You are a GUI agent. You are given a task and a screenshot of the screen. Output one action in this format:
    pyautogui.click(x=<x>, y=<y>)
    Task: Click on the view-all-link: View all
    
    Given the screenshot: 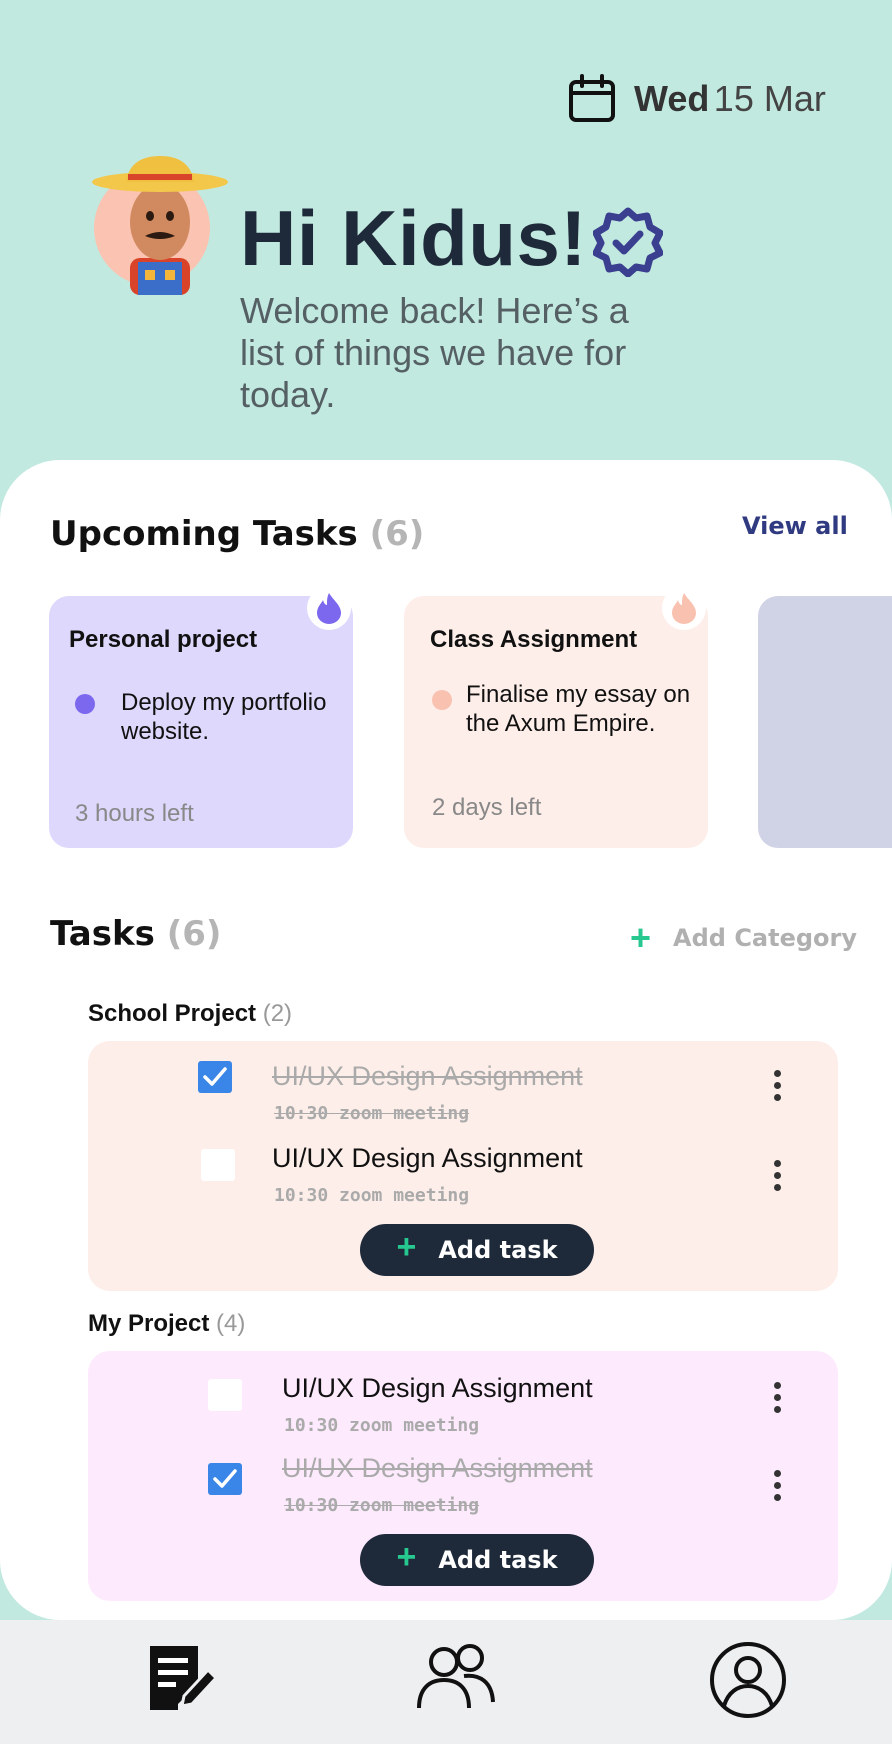 What is the action you would take?
    pyautogui.click(x=795, y=526)
    